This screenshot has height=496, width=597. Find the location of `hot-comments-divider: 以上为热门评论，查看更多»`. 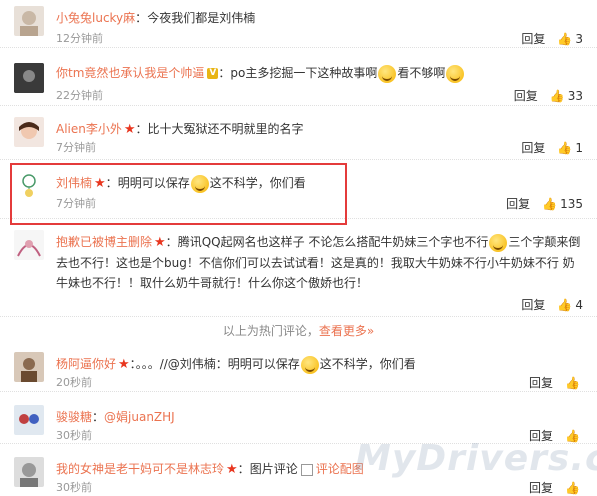

hot-comments-divider: 以上为热门评论，查看更多» is located at coordinates (298, 331).